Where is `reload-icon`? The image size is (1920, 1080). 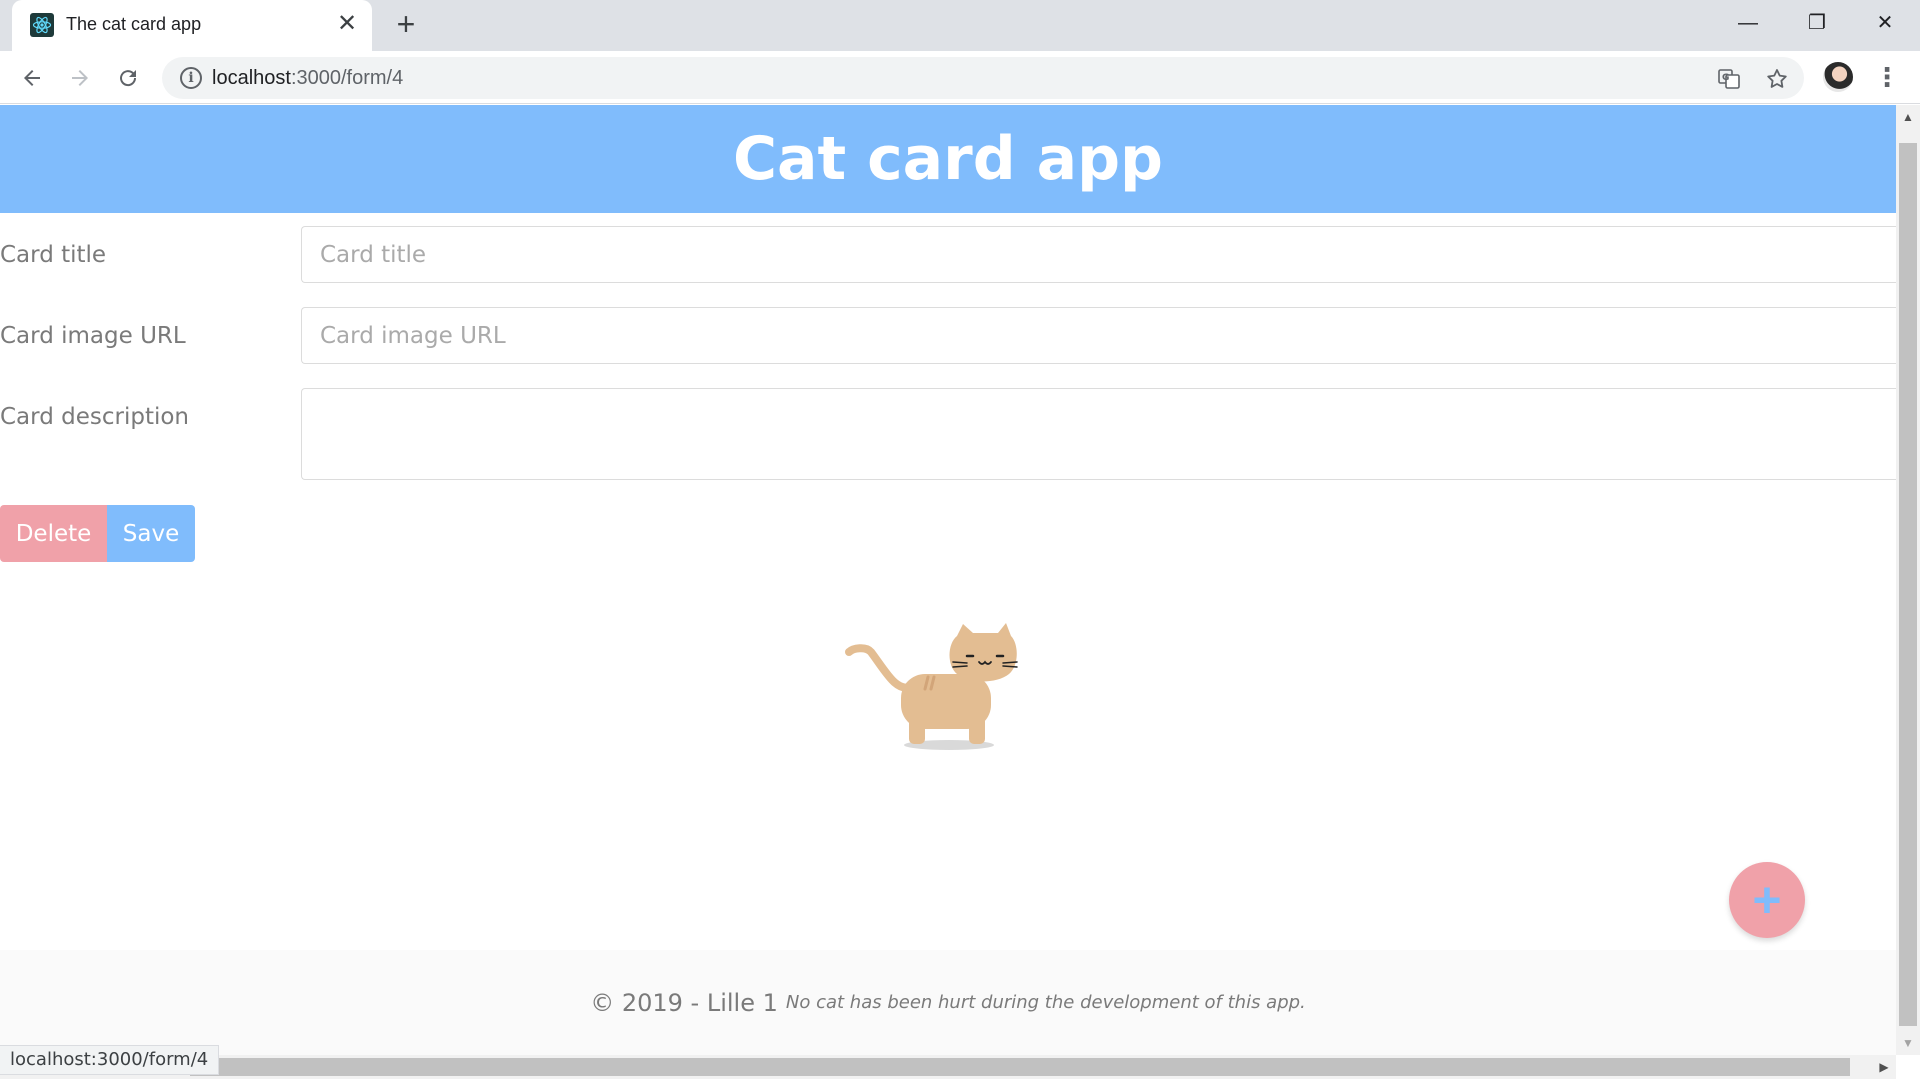
reload-icon is located at coordinates (128, 78).